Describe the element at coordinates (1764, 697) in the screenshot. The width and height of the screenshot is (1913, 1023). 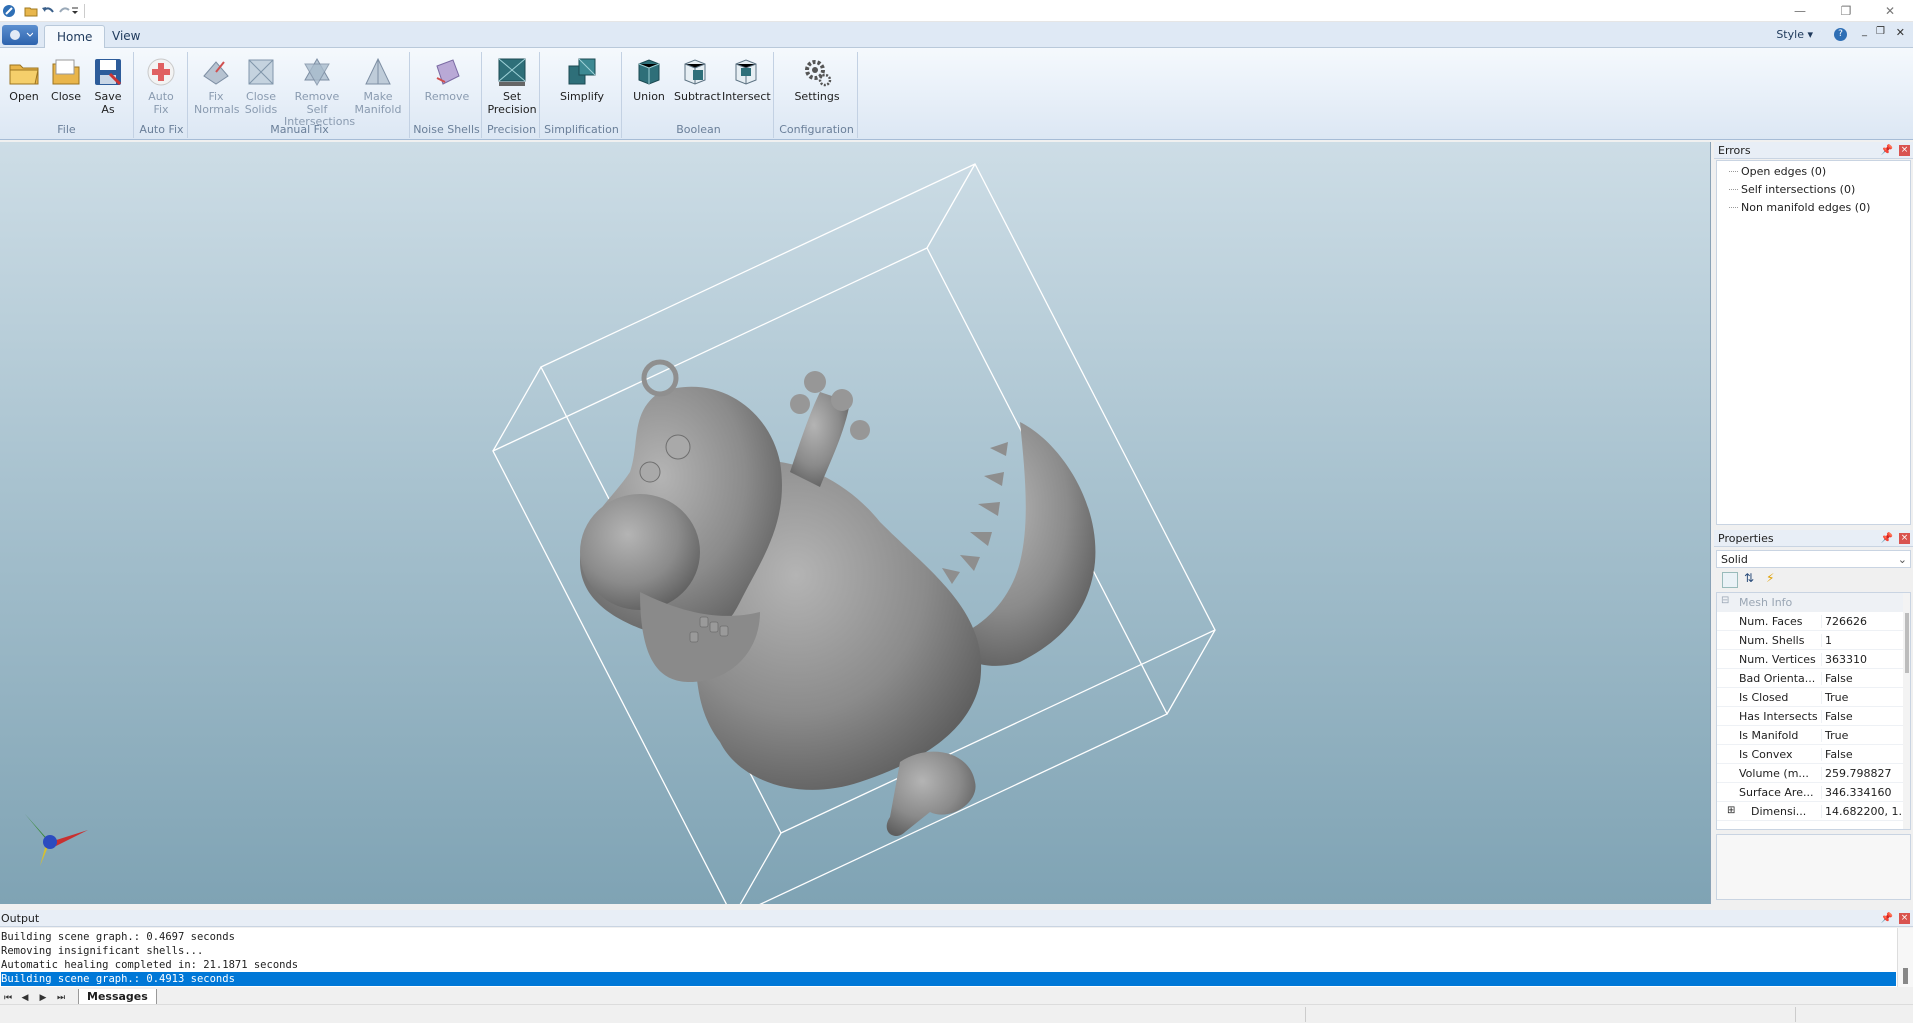
I see `property-name: Is Closed` at that location.